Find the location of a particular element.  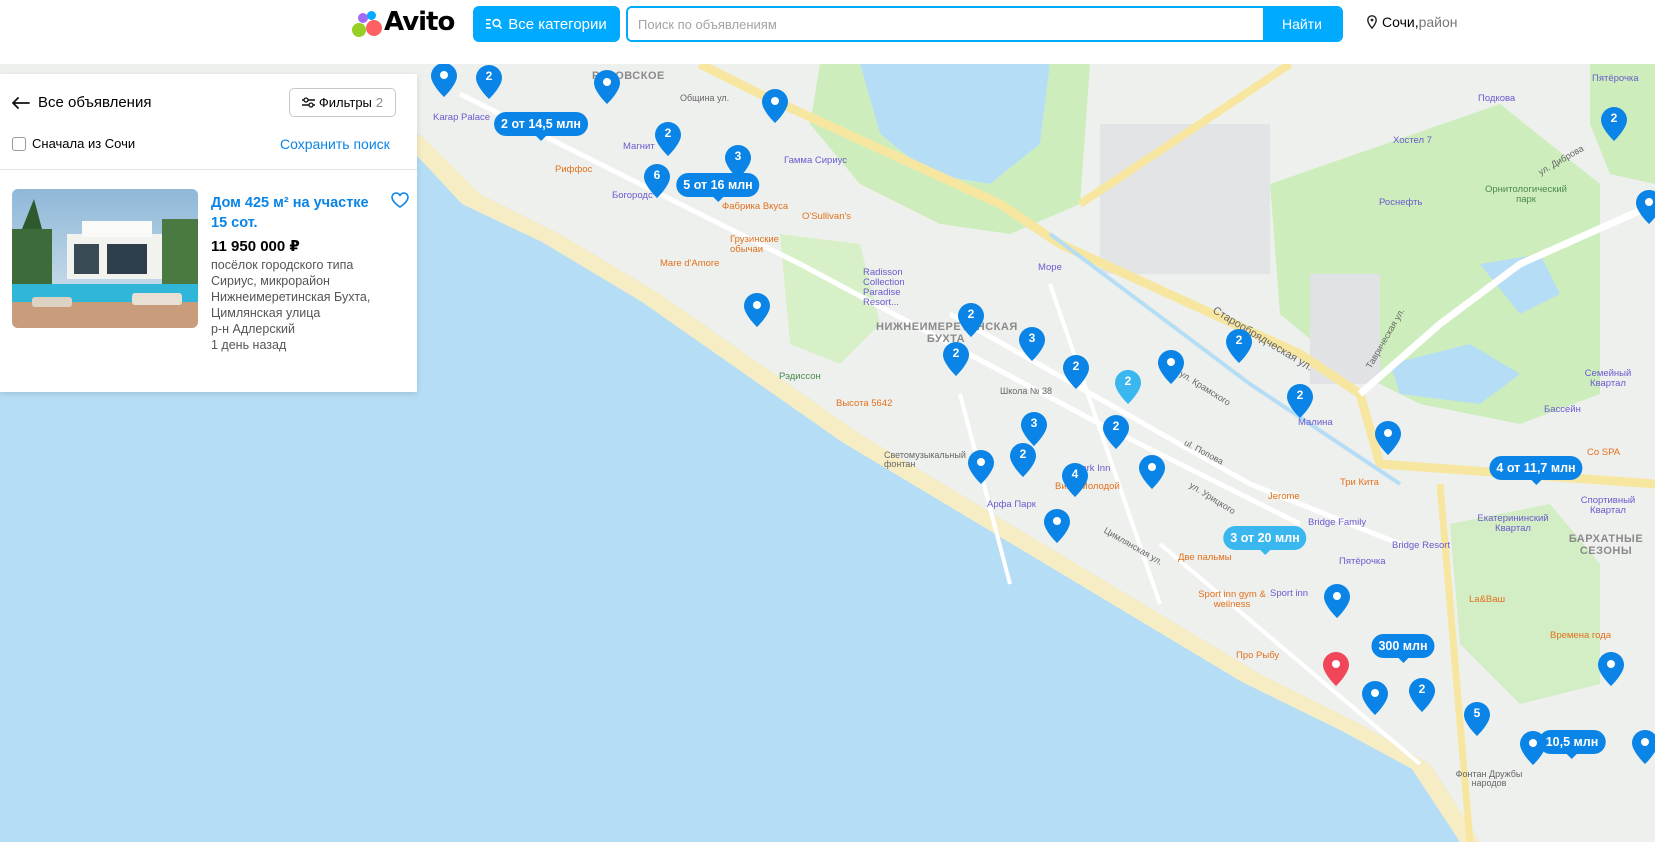

sochi-first-checkbox is located at coordinates (19, 143).